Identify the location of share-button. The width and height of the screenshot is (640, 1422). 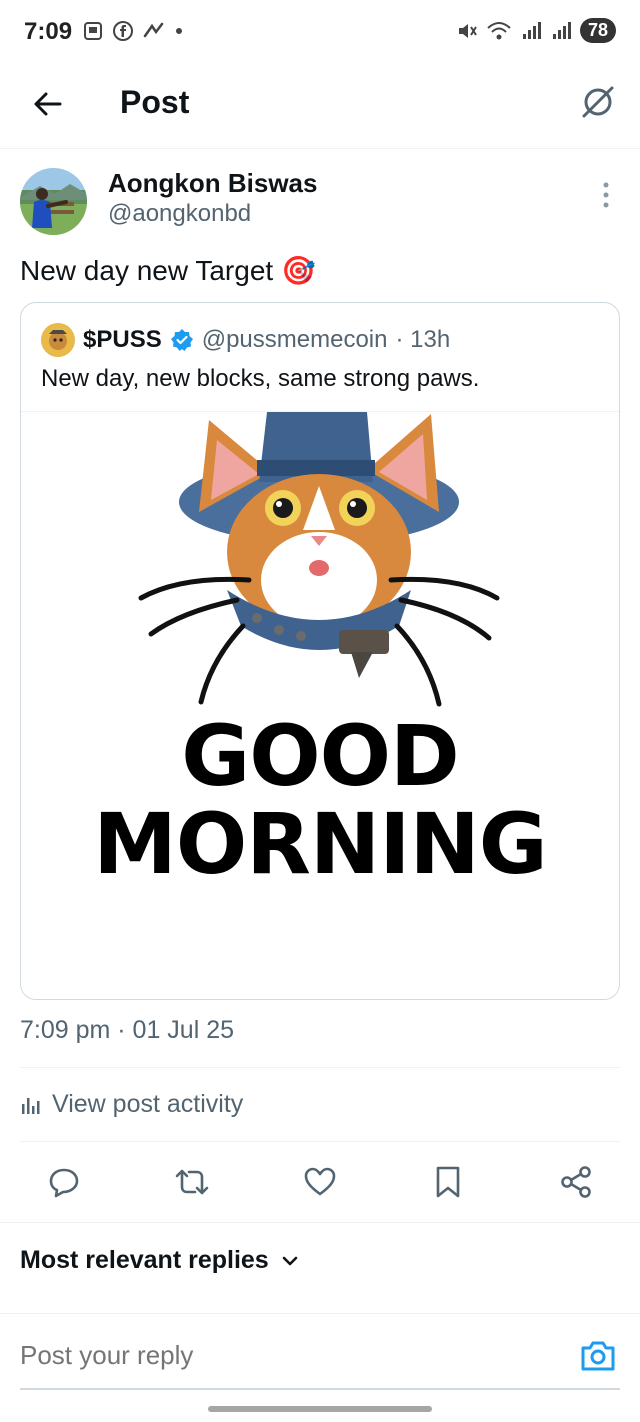
(576, 1182).